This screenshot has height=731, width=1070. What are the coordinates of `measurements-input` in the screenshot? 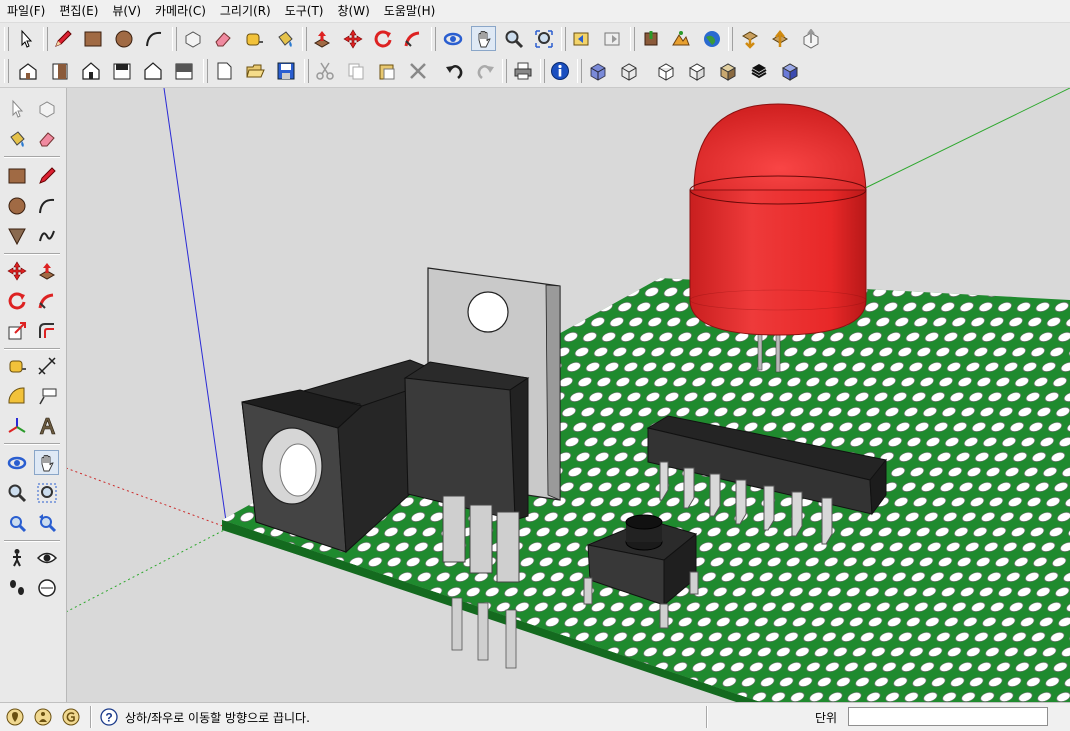 It's located at (948, 716).